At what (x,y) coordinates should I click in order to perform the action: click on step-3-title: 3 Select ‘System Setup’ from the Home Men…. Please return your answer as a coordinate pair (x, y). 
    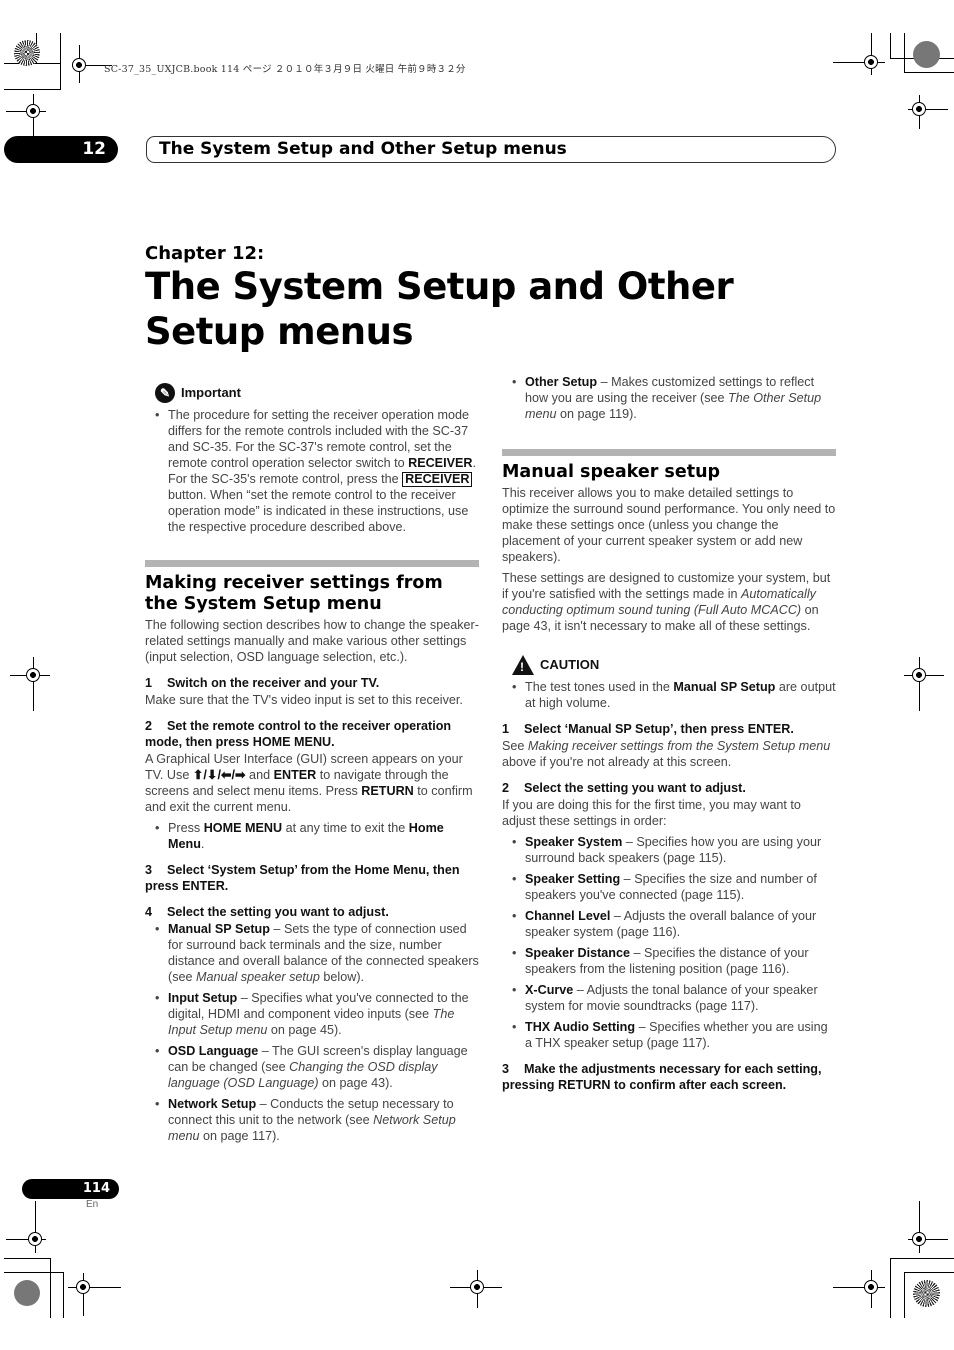
    Looking at the image, I should click on (302, 878).